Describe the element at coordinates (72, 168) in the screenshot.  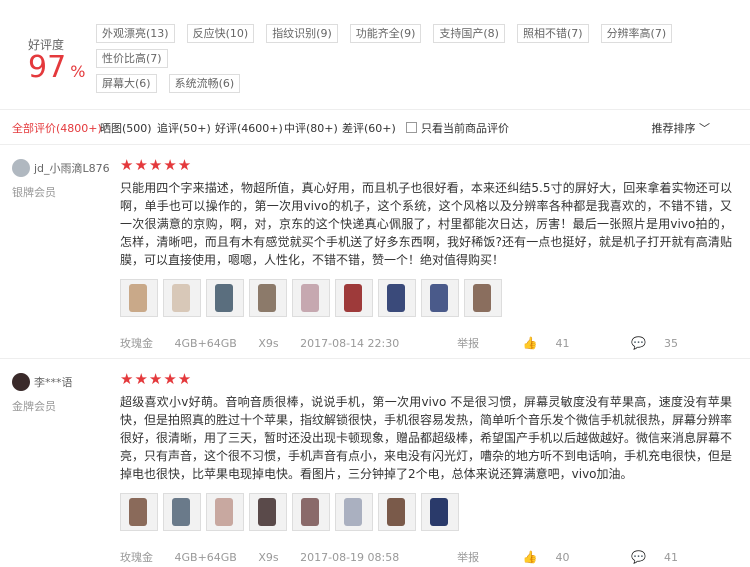
I see `username: jd_小雨滴L876` at that location.